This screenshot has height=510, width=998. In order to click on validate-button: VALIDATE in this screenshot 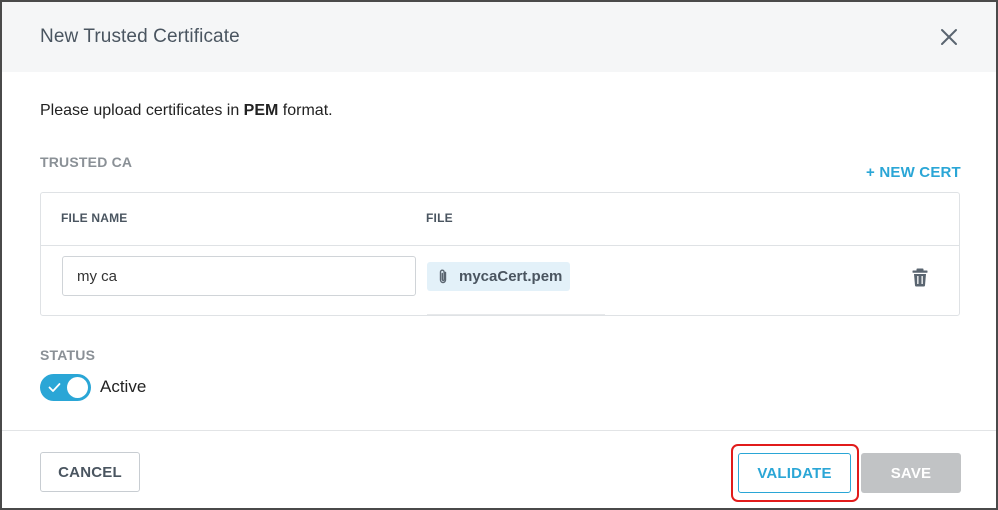, I will do `click(794, 473)`.